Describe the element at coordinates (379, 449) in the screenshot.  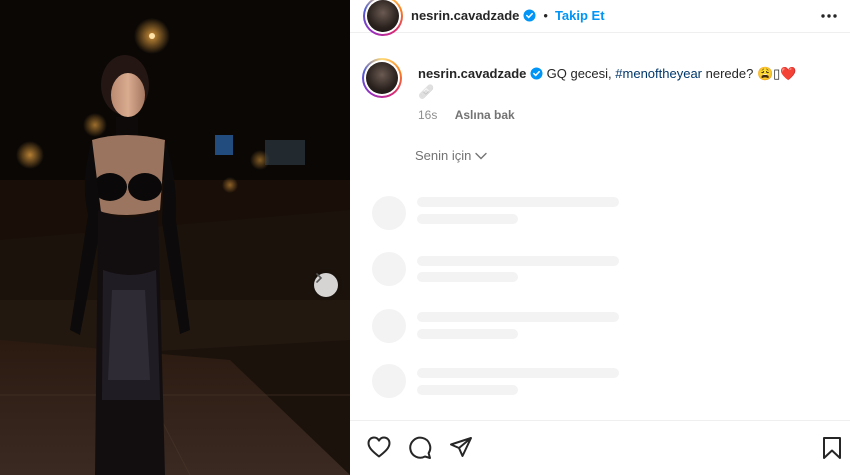
I see `heart-icon` at that location.